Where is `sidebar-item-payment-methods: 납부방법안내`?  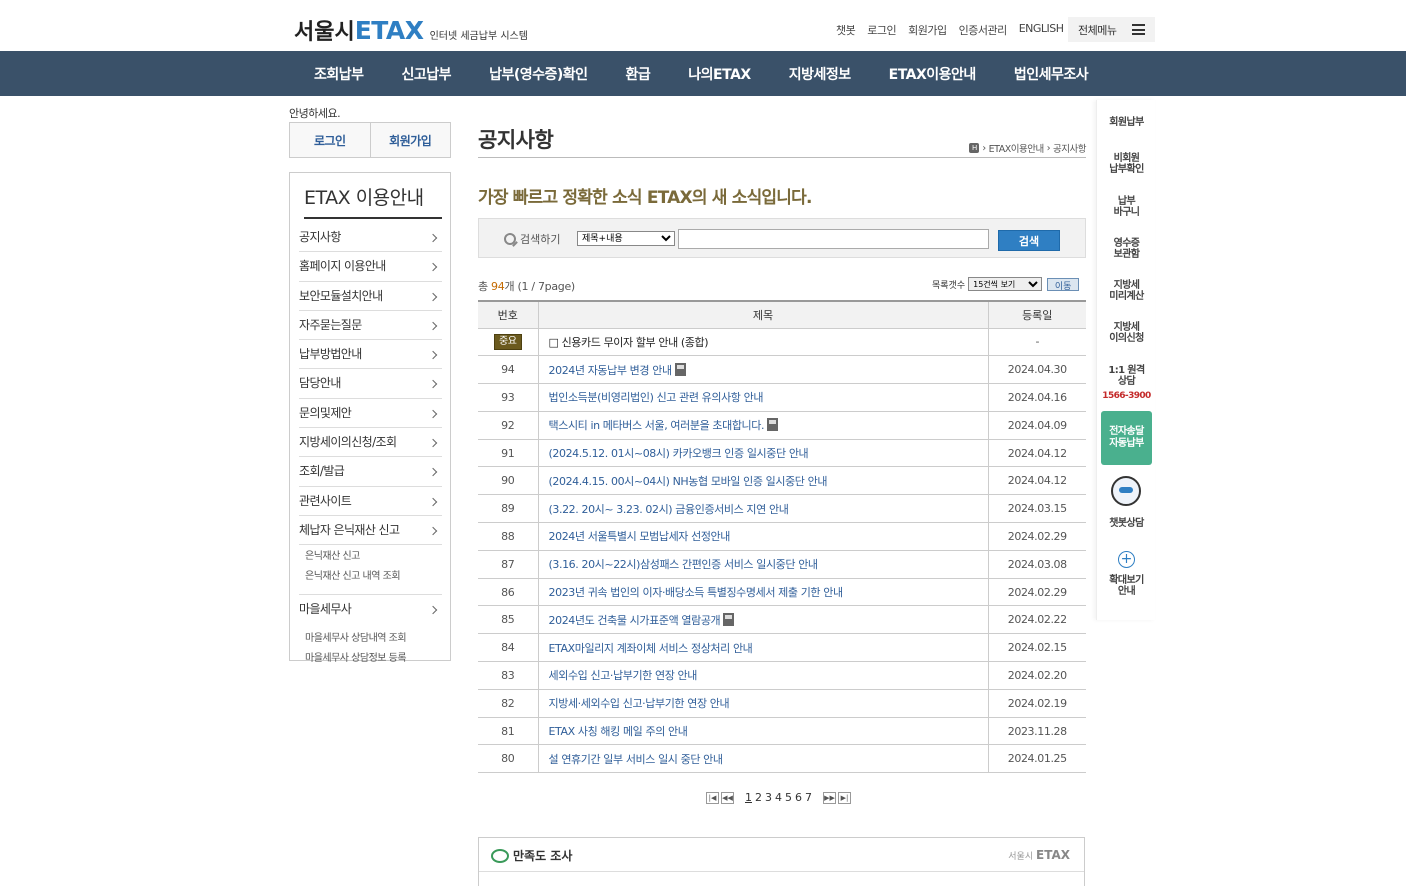
sidebar-item-payment-methods: 납부방법안내 is located at coordinates (370, 355).